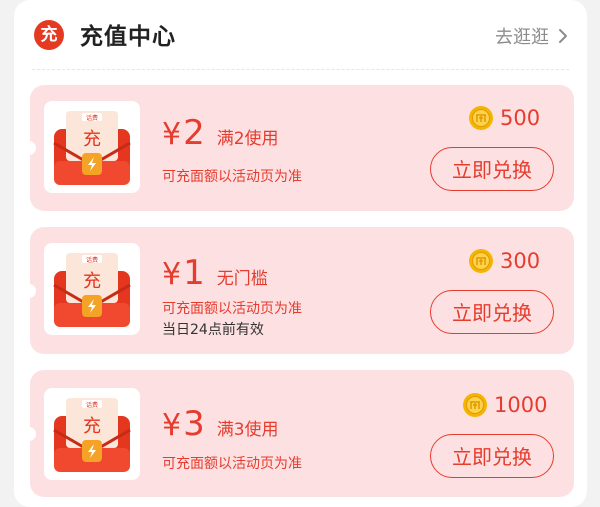  I want to click on validity-note: 当日24点前有效, so click(213, 330).